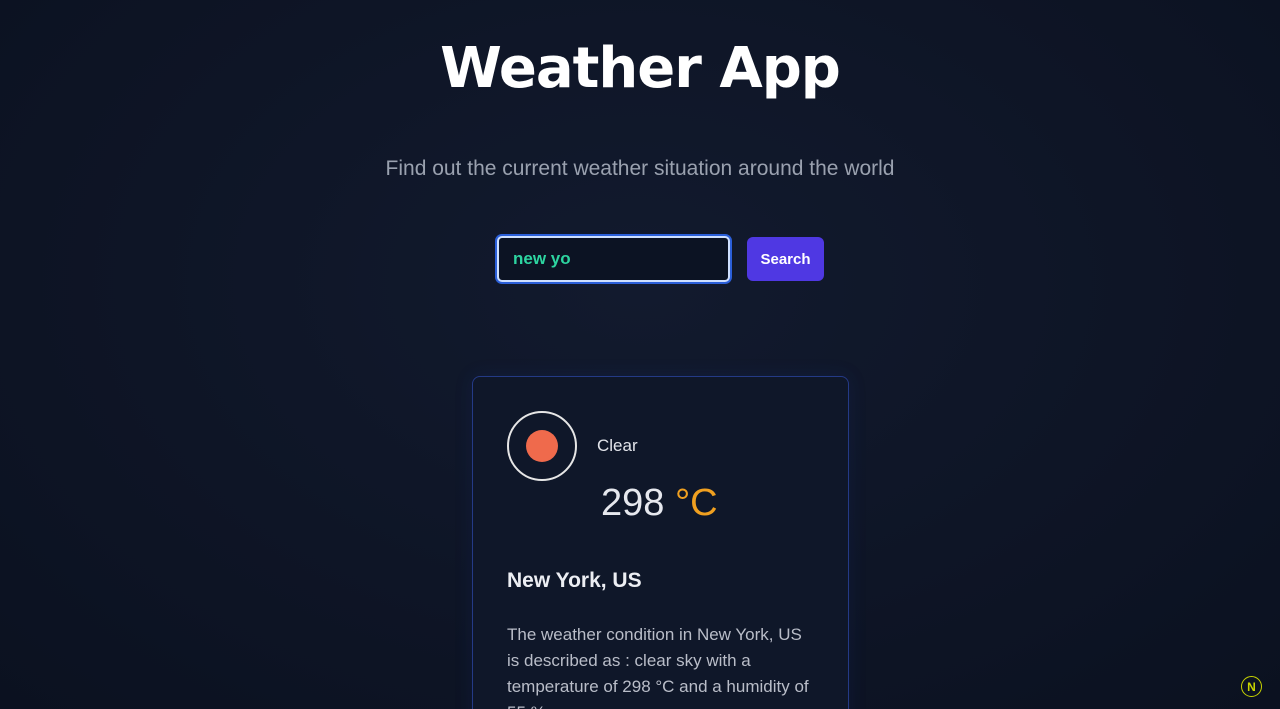  What do you see at coordinates (613, 259) in the screenshot?
I see `city-search-input` at bounding box center [613, 259].